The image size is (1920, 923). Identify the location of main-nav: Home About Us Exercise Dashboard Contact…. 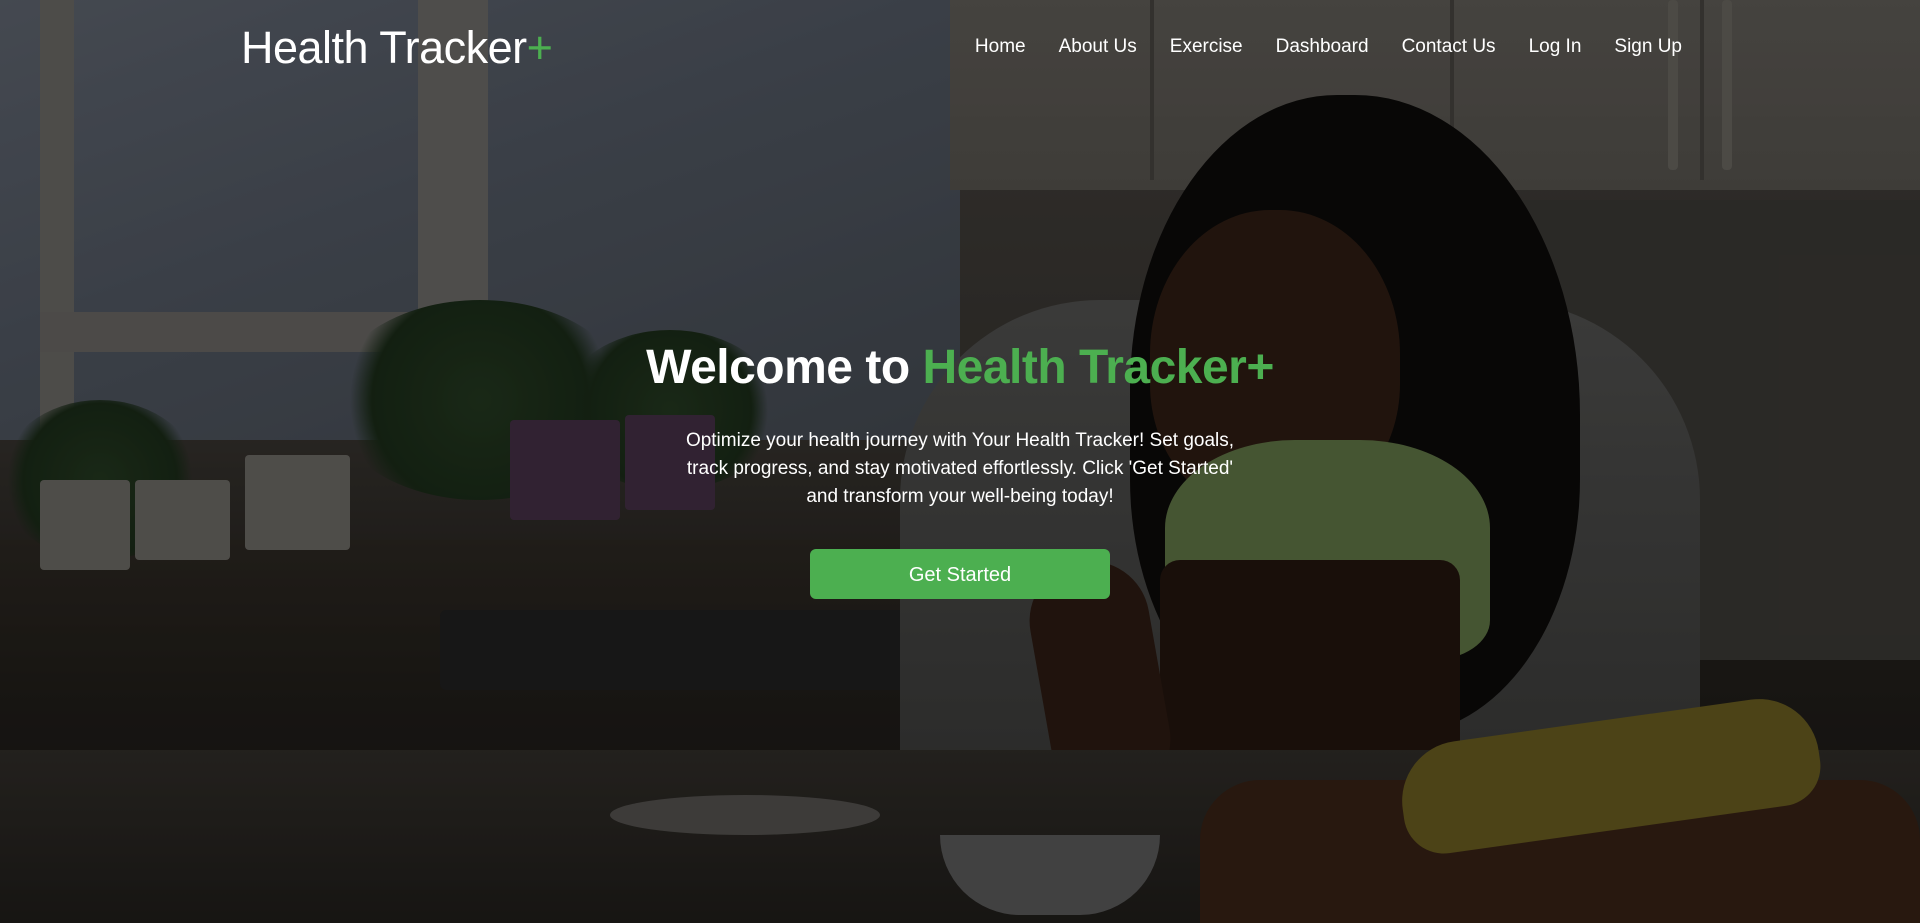
(1312, 47).